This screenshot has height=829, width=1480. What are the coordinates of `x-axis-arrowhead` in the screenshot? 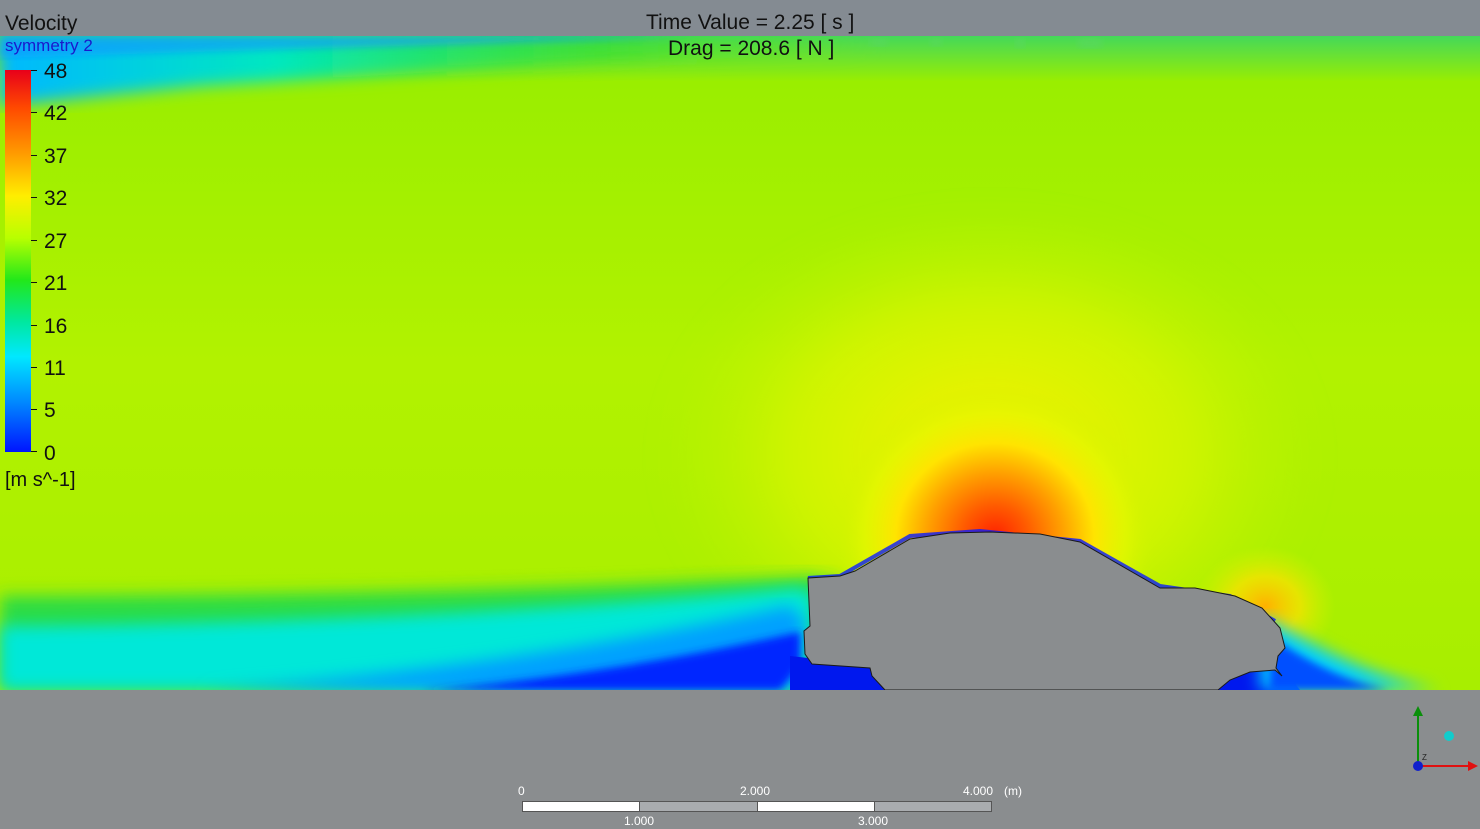 It's located at (1473, 766).